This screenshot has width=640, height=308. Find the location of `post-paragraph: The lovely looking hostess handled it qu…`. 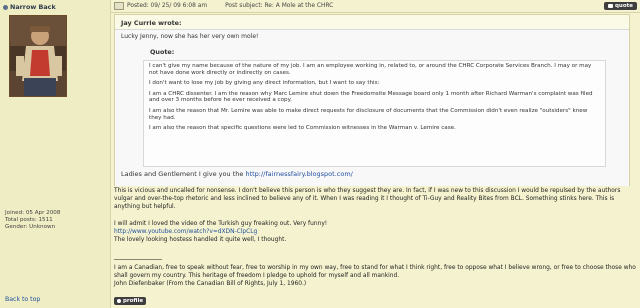

post-paragraph: The lovely looking hostess handled it qu… is located at coordinates (200, 240).